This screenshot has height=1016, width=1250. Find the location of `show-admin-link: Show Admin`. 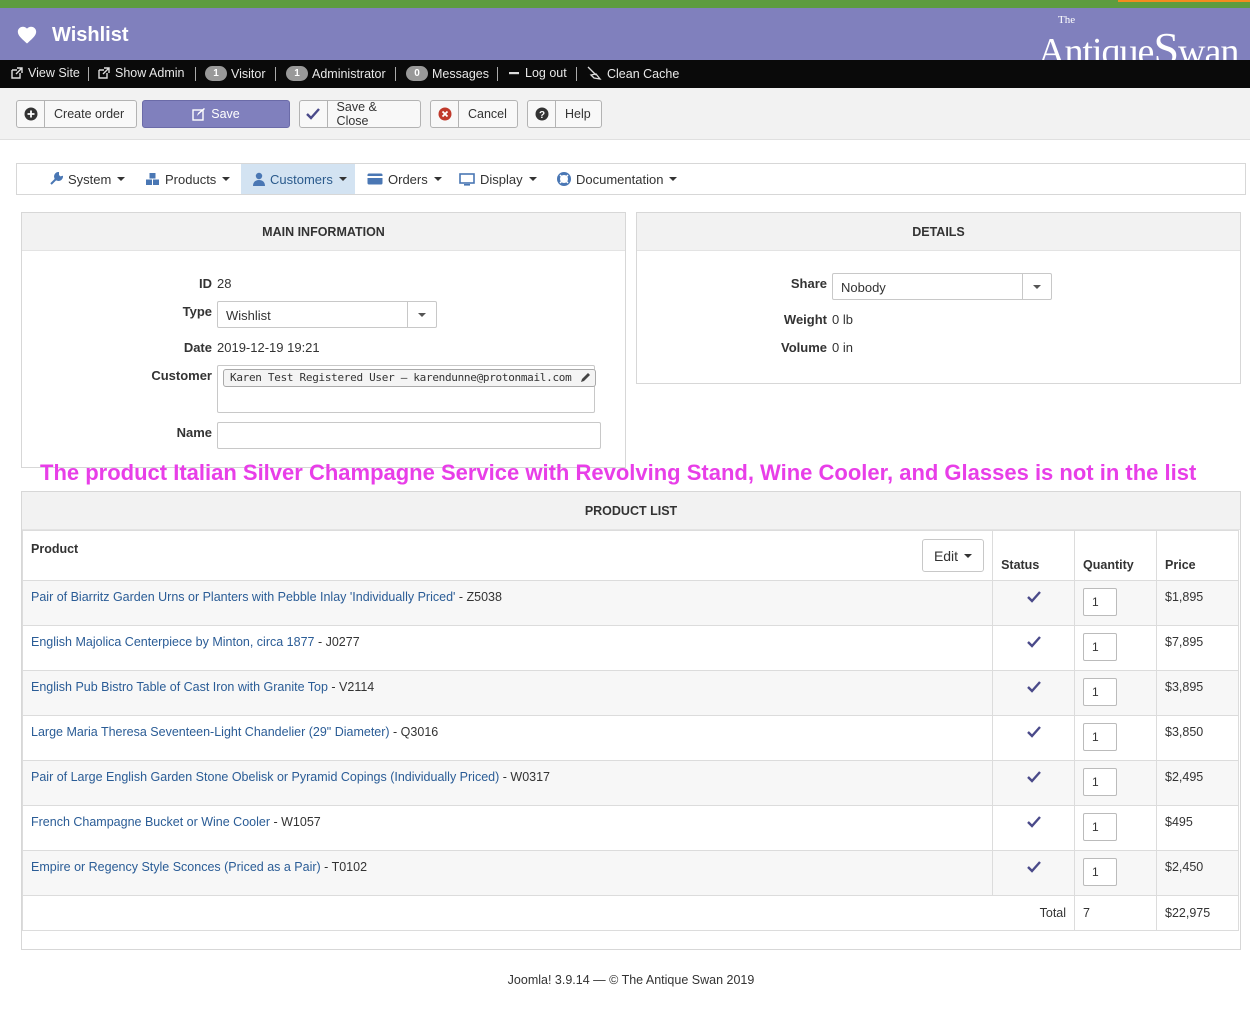

show-admin-link: Show Admin is located at coordinates (141, 73).